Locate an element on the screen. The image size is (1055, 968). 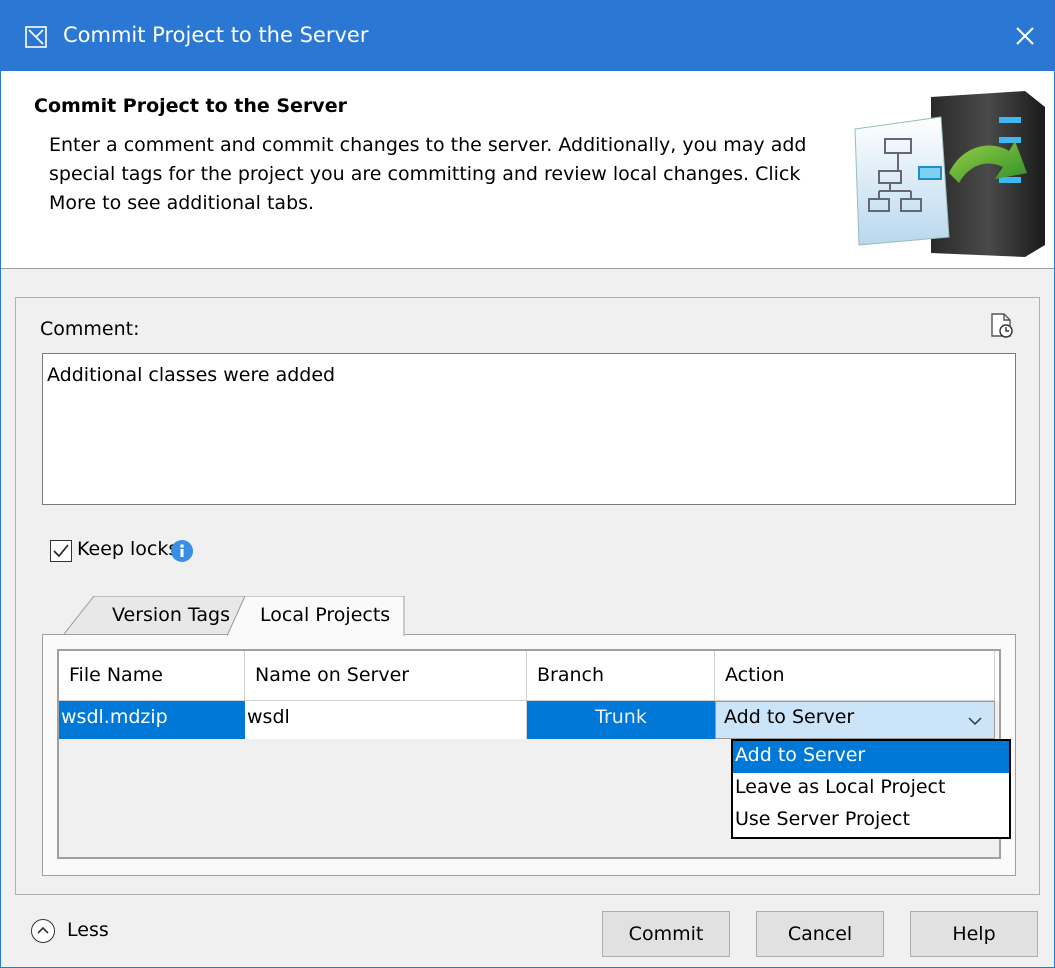
action-combobox: Add to Server is located at coordinates (855, 720).